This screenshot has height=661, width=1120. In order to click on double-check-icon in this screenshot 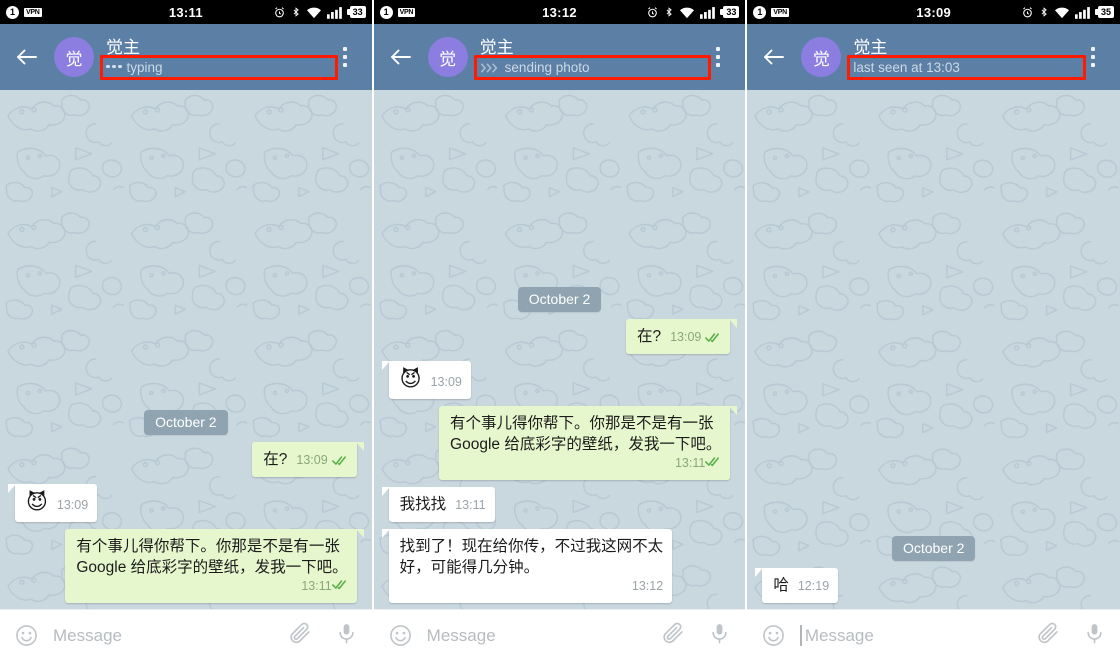, I will do `click(338, 585)`.